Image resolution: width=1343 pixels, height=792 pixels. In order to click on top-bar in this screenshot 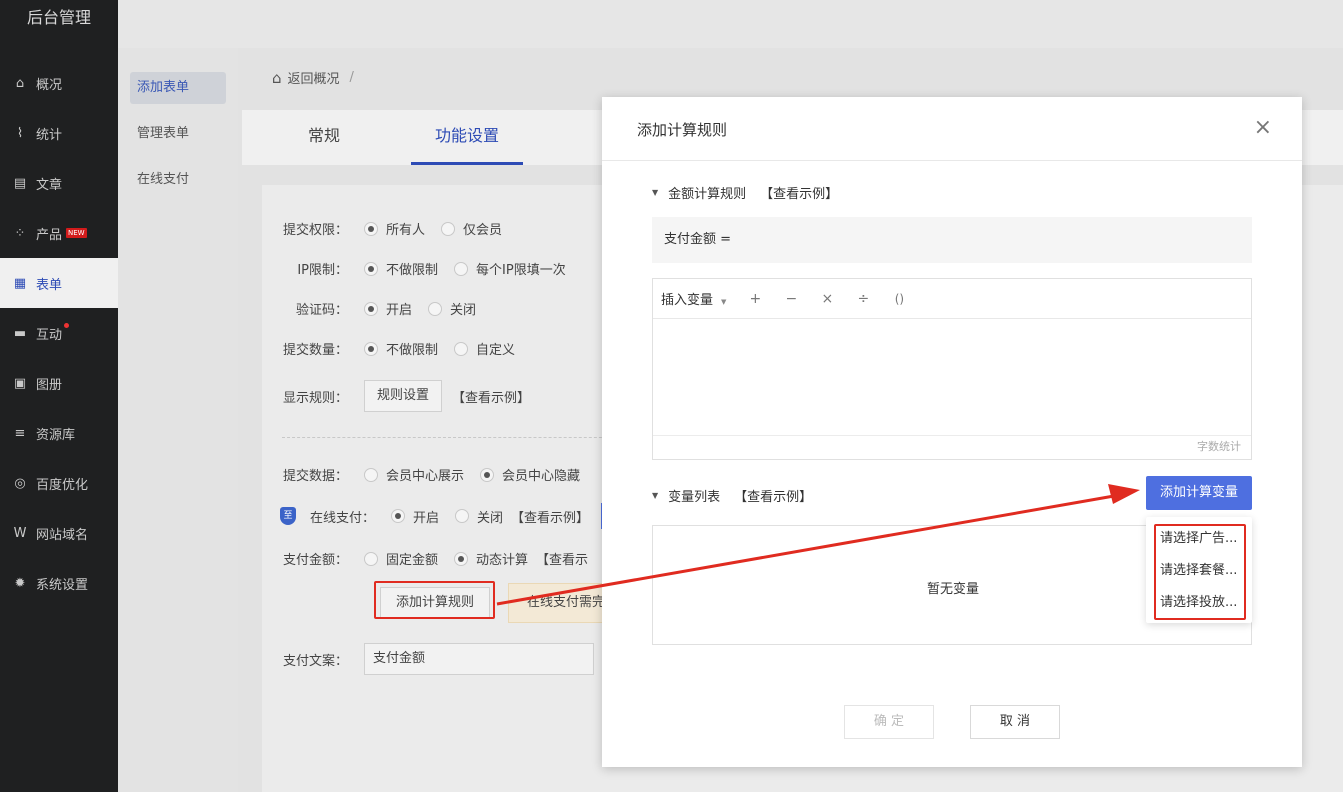, I will do `click(730, 24)`.